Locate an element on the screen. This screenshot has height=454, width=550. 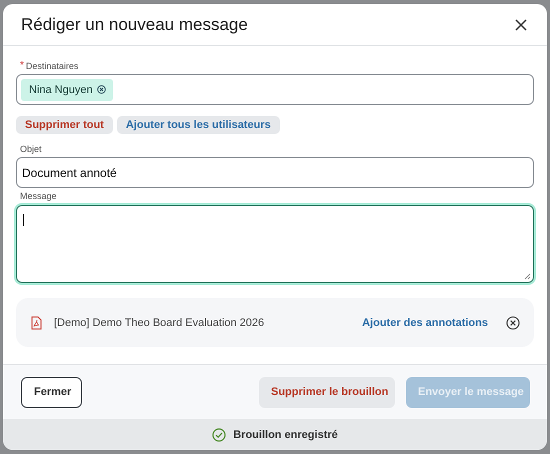
subject-field: Document annoté is located at coordinates (275, 172).